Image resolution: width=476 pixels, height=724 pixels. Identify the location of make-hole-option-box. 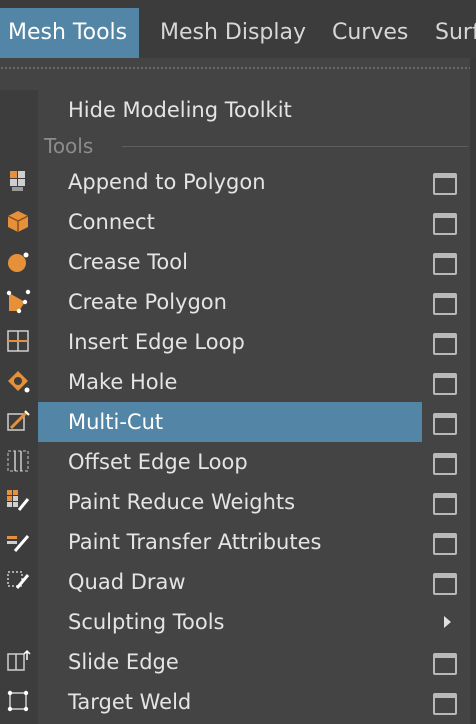
(445, 384).